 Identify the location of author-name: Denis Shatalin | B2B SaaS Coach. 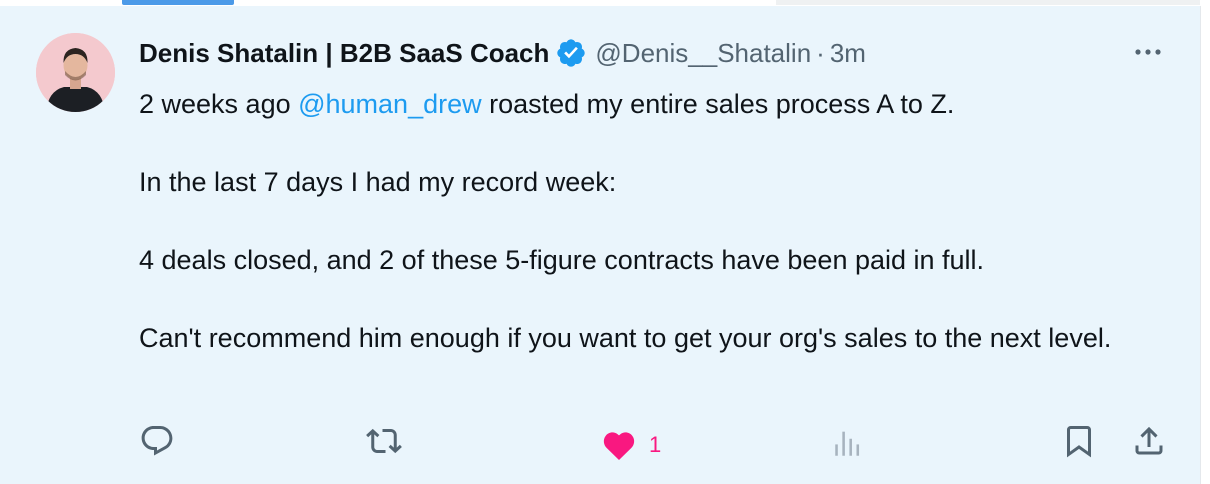
(344, 53).